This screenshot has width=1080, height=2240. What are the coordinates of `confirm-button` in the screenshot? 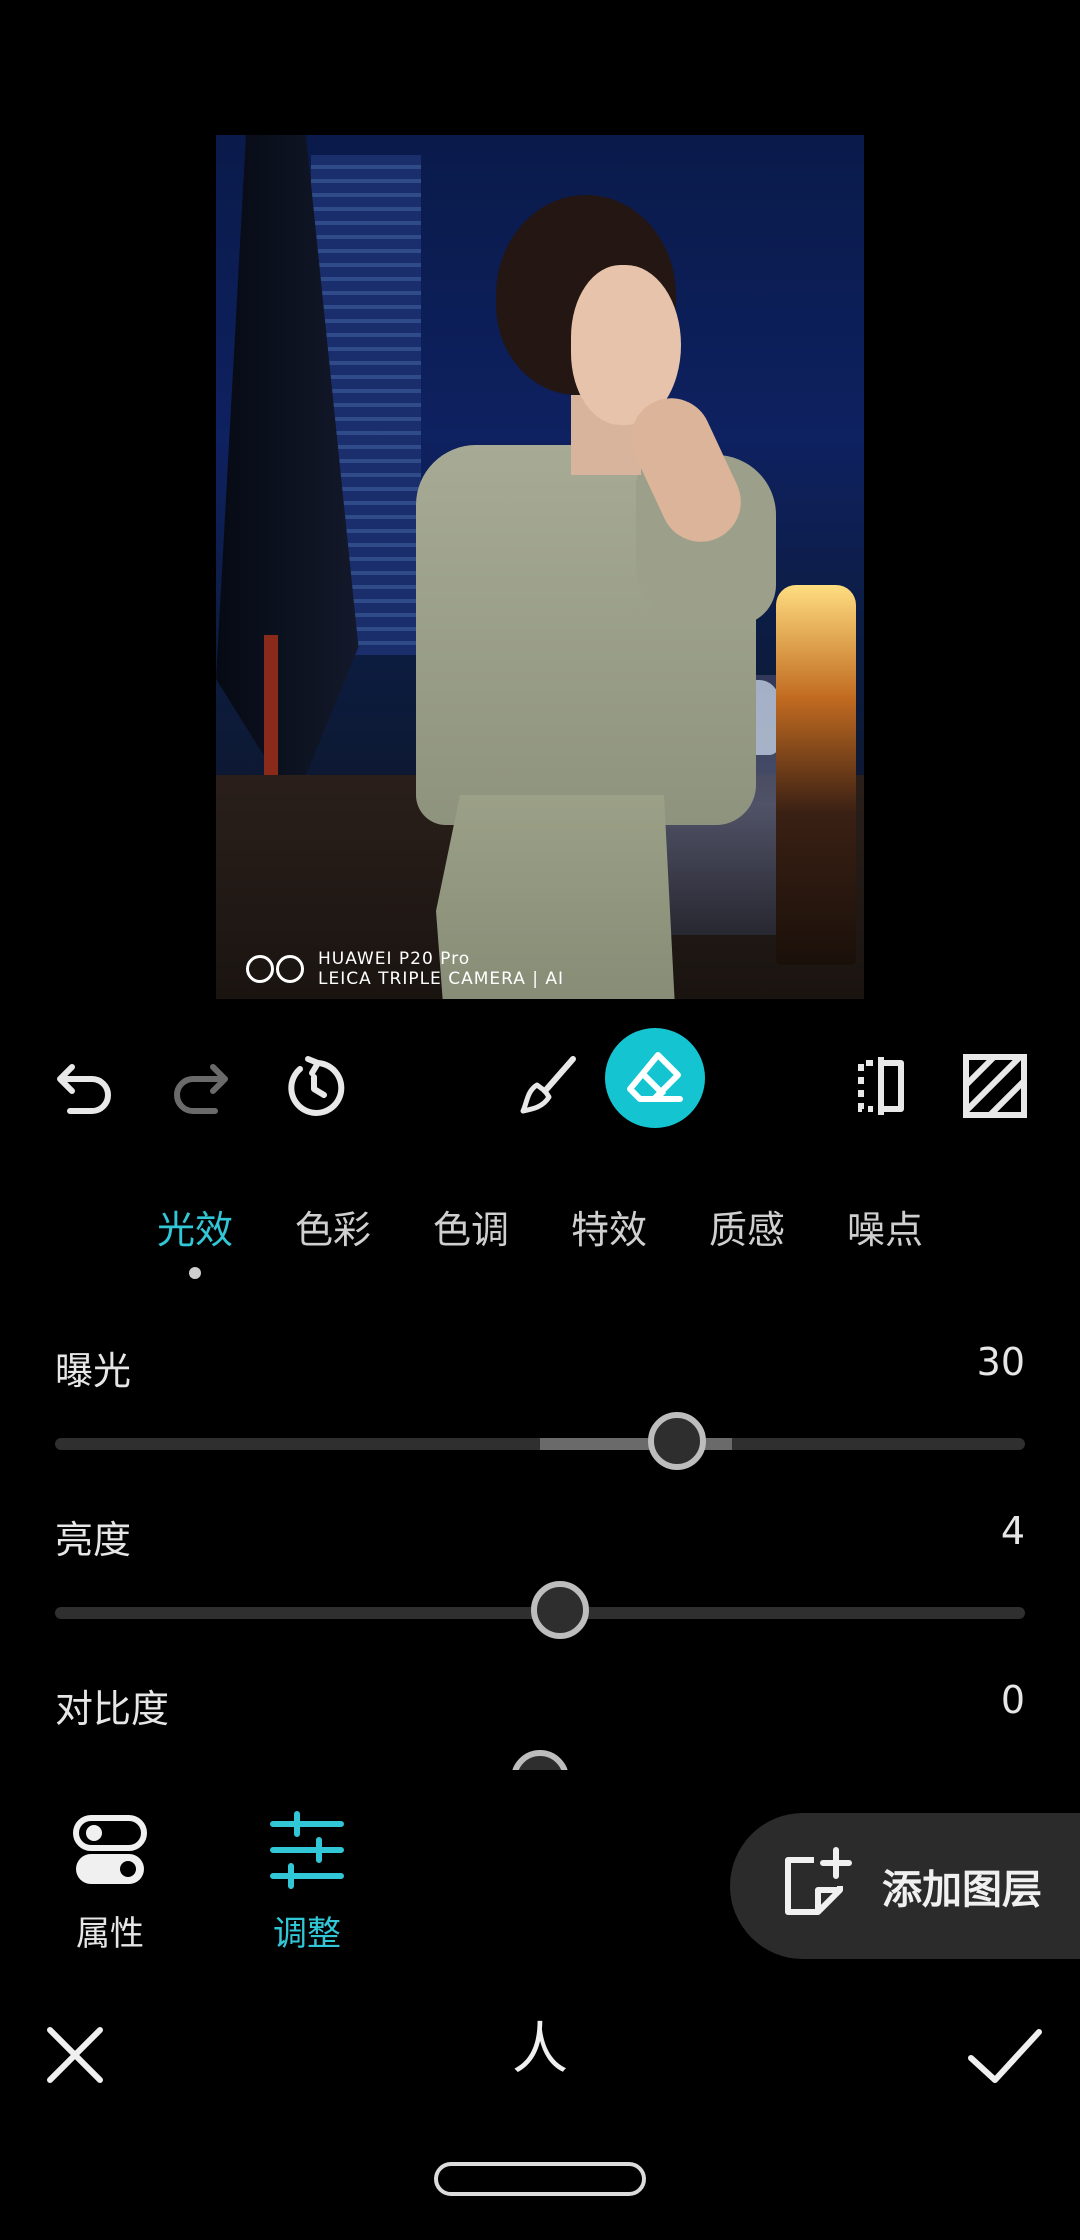 It's located at (1005, 2055).